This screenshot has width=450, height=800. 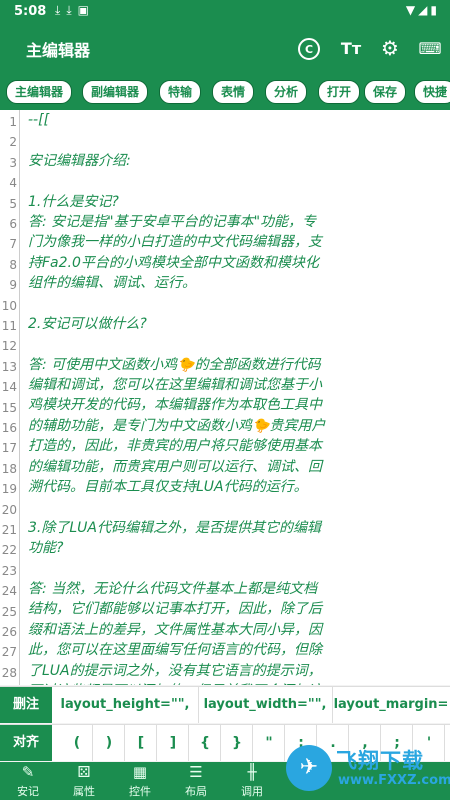 What do you see at coordinates (265, 705) in the screenshot?
I see `snippet-layout-width: layout_width="",` at bounding box center [265, 705].